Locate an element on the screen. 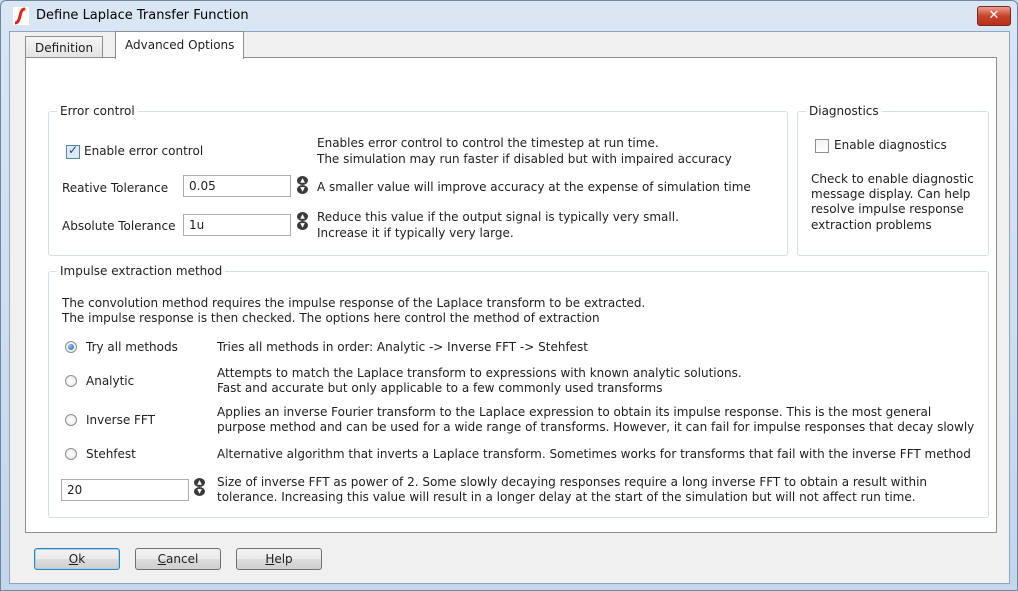 The image size is (1018, 591). absolute-tolerance-label: Absolute Tolerance is located at coordinates (119, 226).